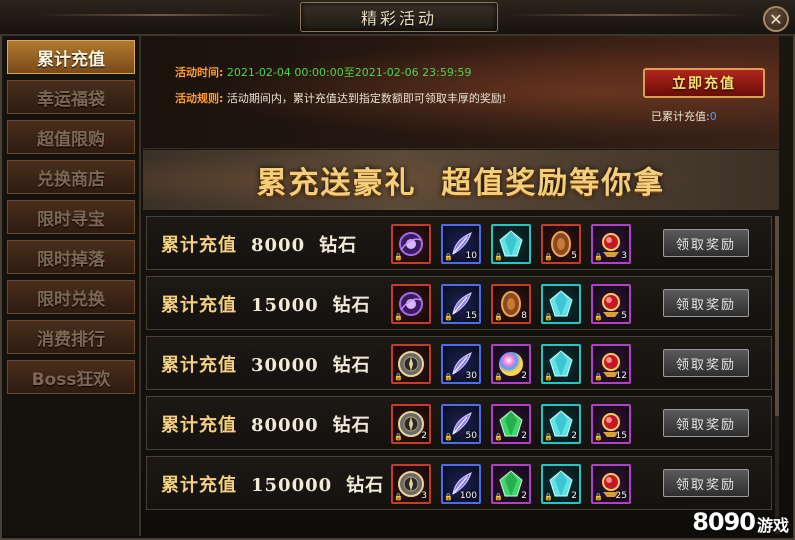 This screenshot has height=540, width=795. I want to click on sidebar-item-5: 限时掉落, so click(71, 257).